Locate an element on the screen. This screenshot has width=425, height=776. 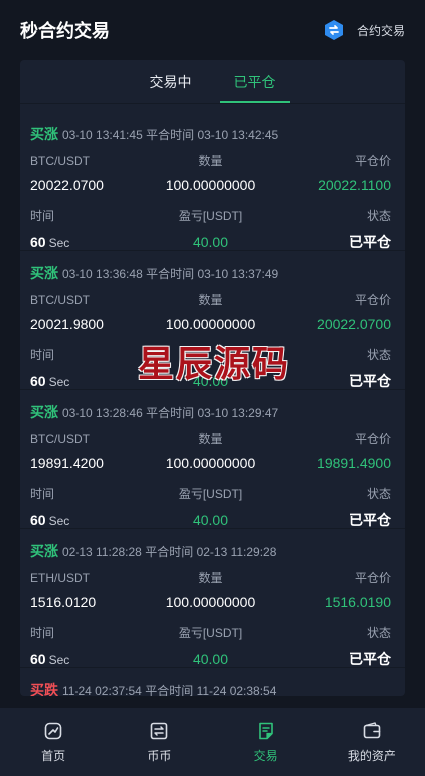
nav-home-label: 首页 is located at coordinates (53, 755).